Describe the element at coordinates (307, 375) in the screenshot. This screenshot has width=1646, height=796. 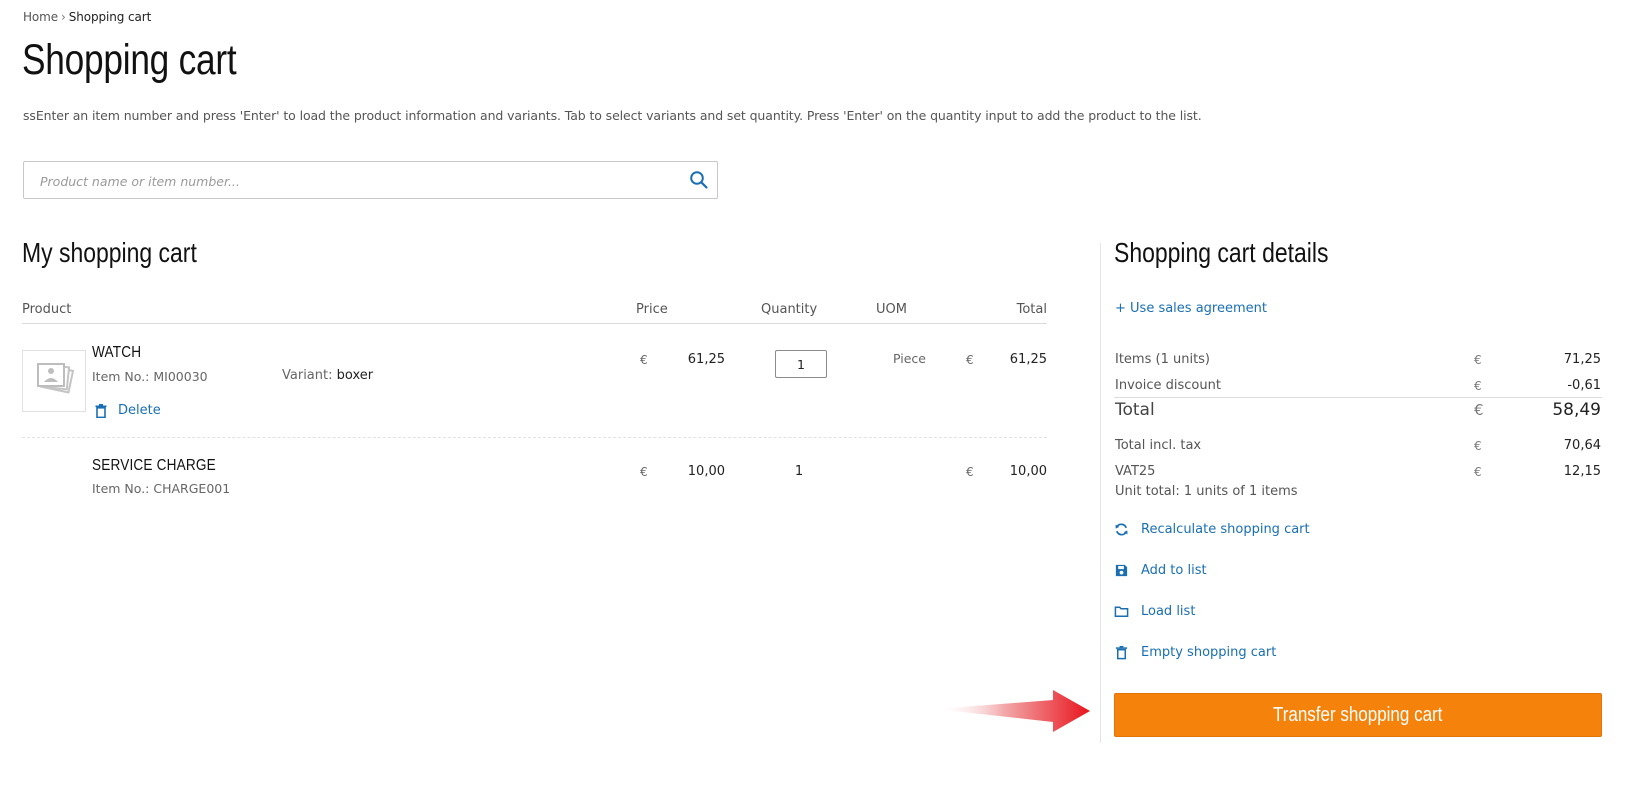
I see `variant-label: Variant:` at that location.